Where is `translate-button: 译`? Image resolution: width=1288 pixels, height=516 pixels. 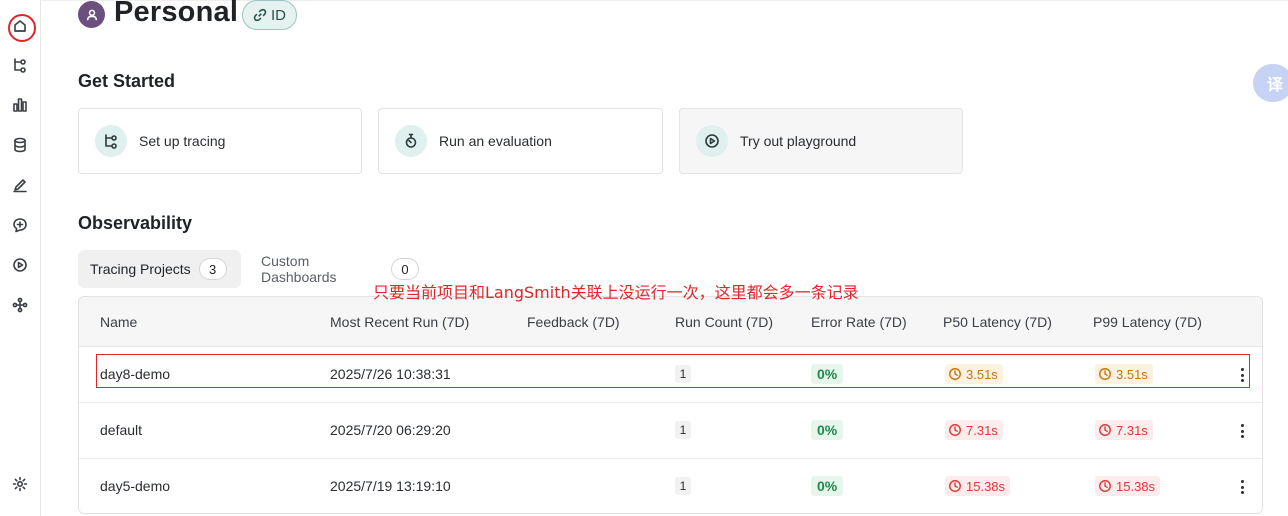
translate-button: 译 is located at coordinates (1270, 83).